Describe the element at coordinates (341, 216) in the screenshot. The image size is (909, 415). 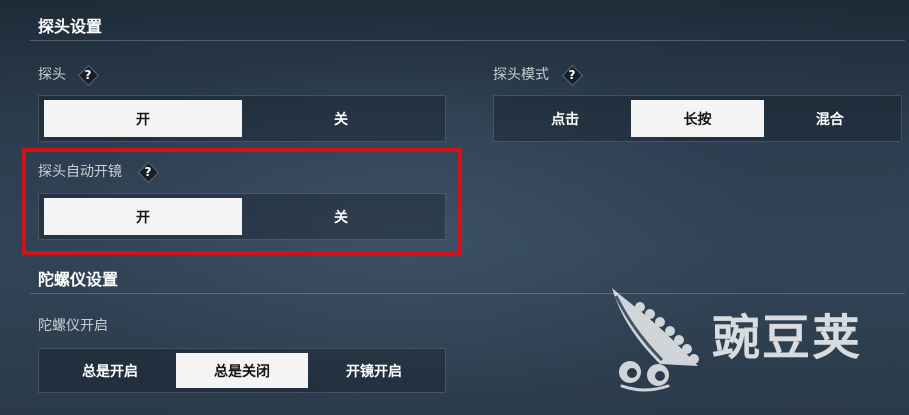
I see `auto-scope-option-off: 关` at that location.